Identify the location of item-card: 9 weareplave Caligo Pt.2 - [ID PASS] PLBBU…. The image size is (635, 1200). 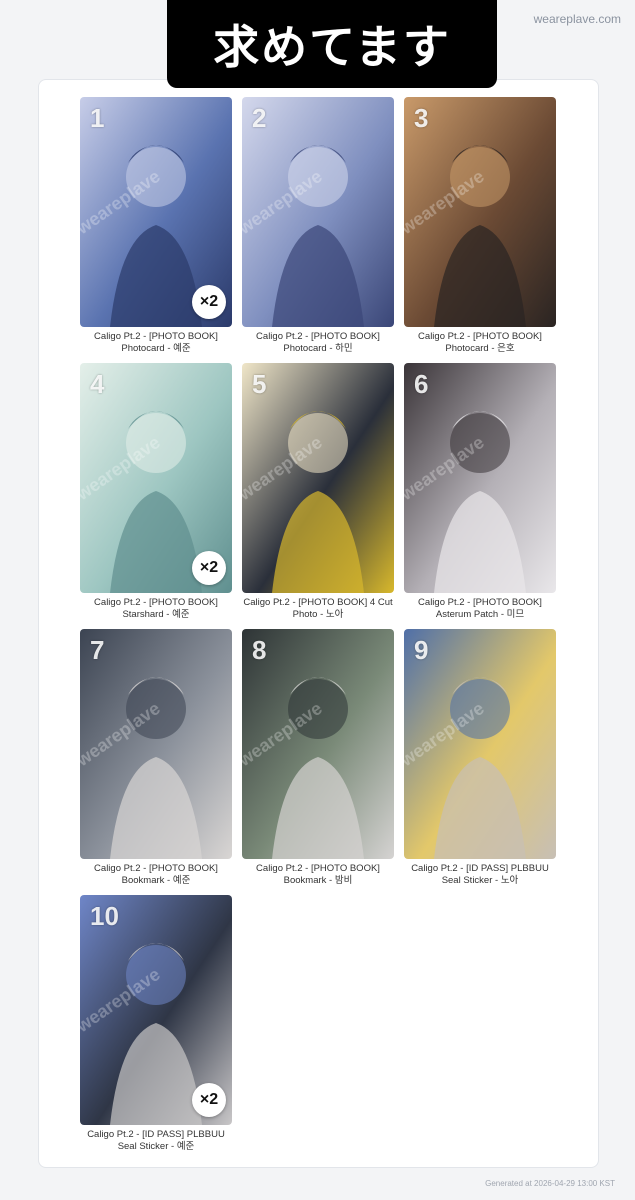
(480, 758).